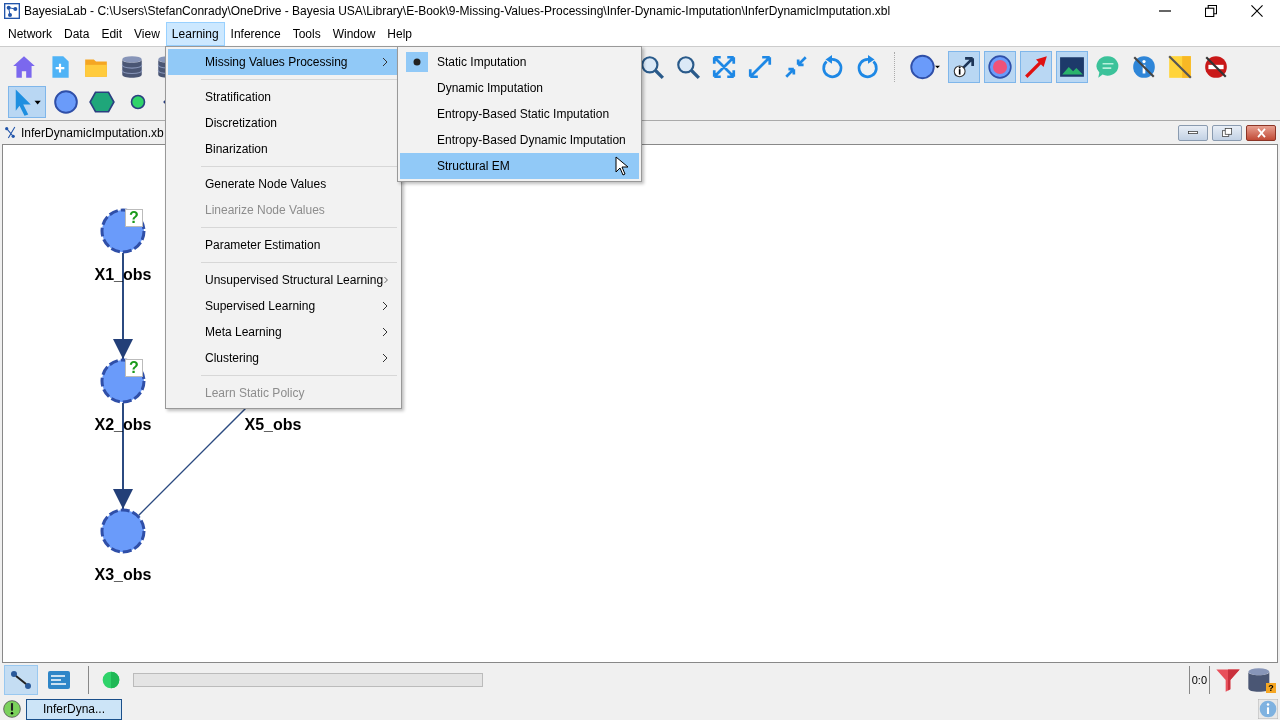 The image size is (1280, 720). Describe the element at coordinates (123, 575) in the screenshot. I see `node-label: X3_obs` at that location.